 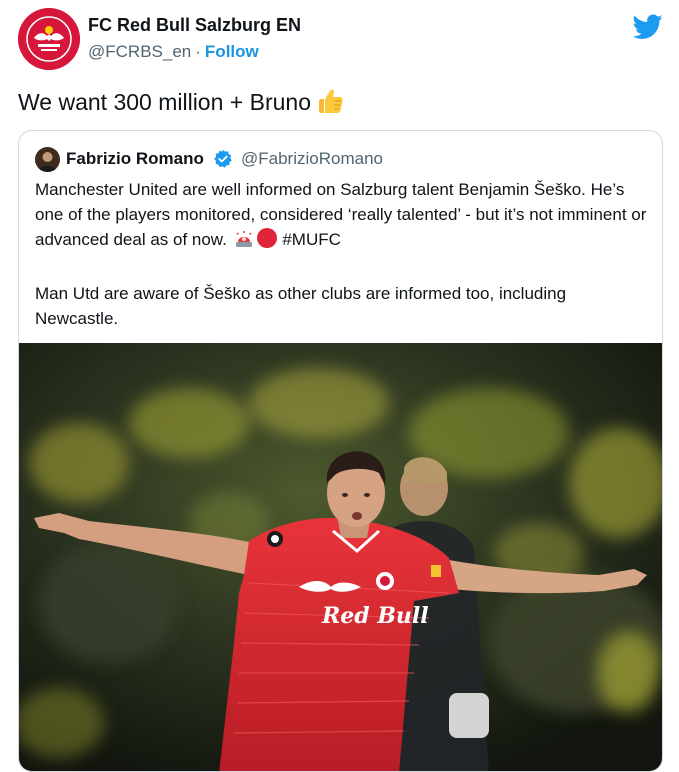 I want to click on red-bull-crest-icon, so click(x=49, y=39).